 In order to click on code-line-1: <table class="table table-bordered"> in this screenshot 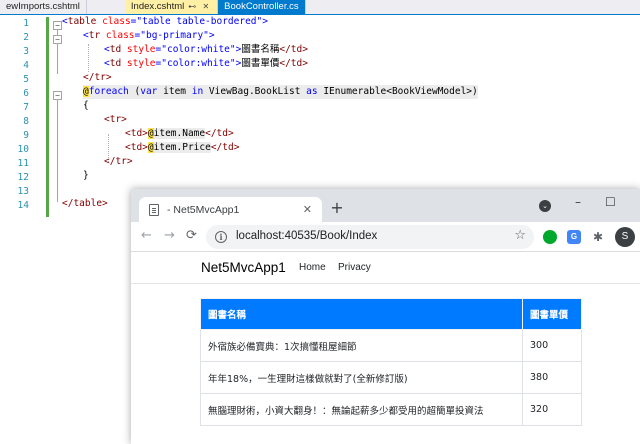, I will do `click(165, 22)`.